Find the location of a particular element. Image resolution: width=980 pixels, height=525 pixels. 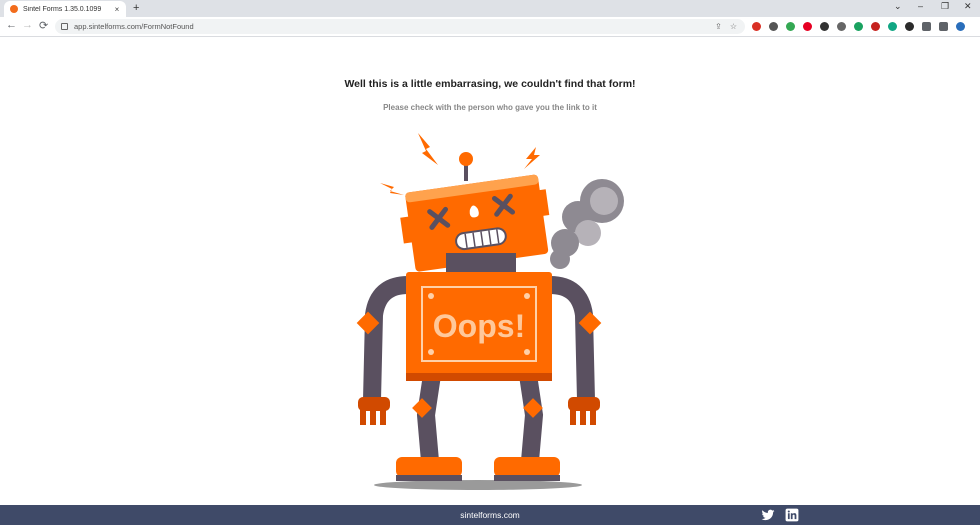

lock-icon is located at coordinates (64, 26).